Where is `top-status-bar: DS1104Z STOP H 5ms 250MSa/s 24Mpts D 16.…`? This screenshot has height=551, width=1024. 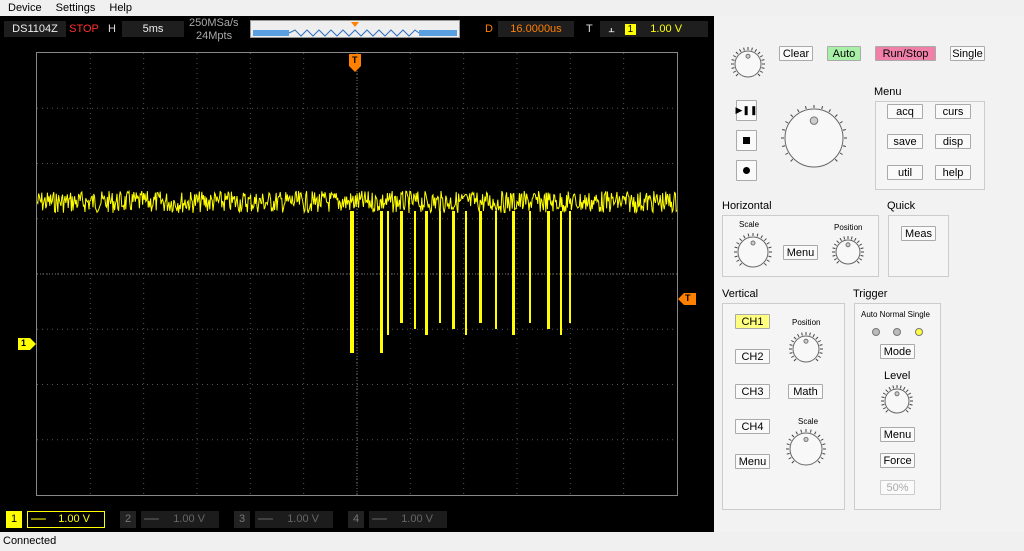
top-status-bar: DS1104Z STOP H 5ms 250MSa/s 24Mpts D 16.… is located at coordinates (357, 29).